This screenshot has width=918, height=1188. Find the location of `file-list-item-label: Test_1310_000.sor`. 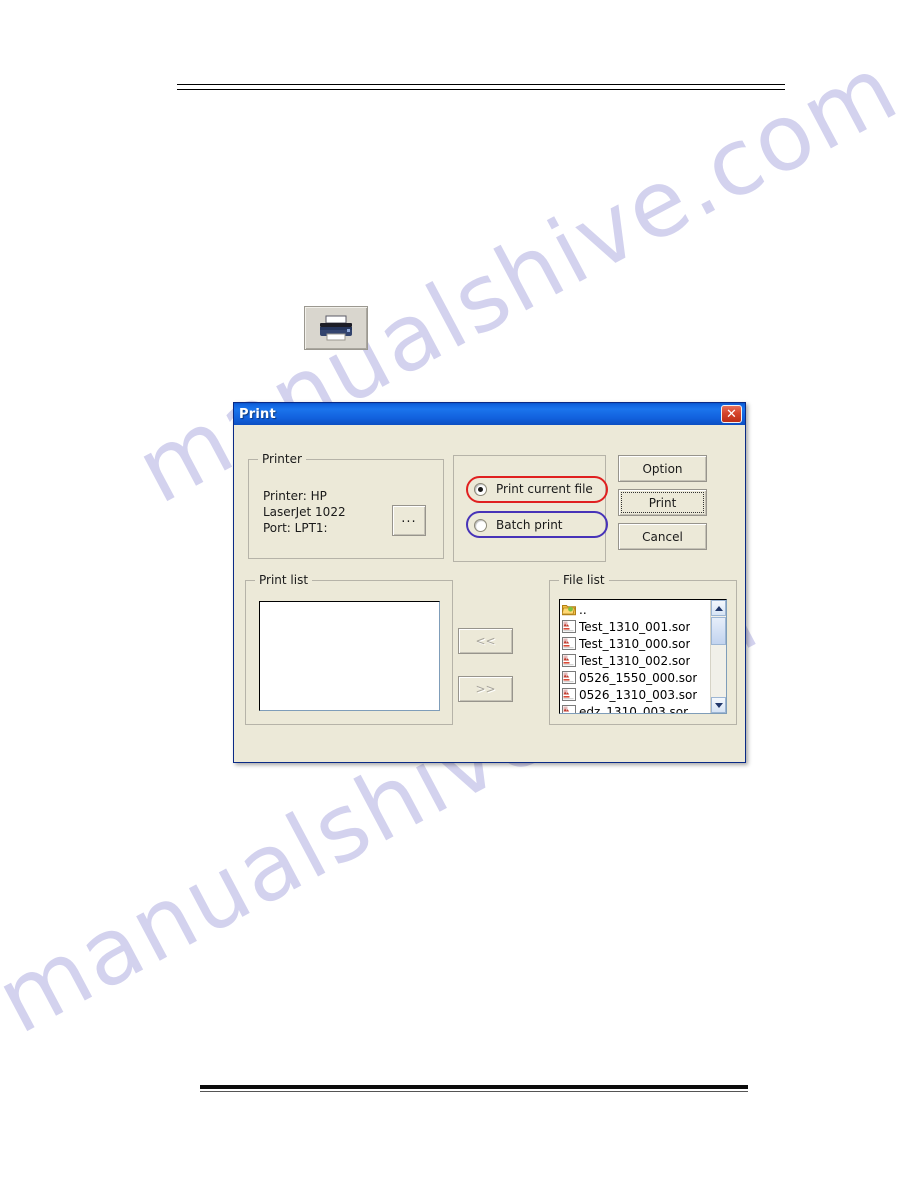

file-list-item-label: Test_1310_000.sor is located at coordinates (635, 643).